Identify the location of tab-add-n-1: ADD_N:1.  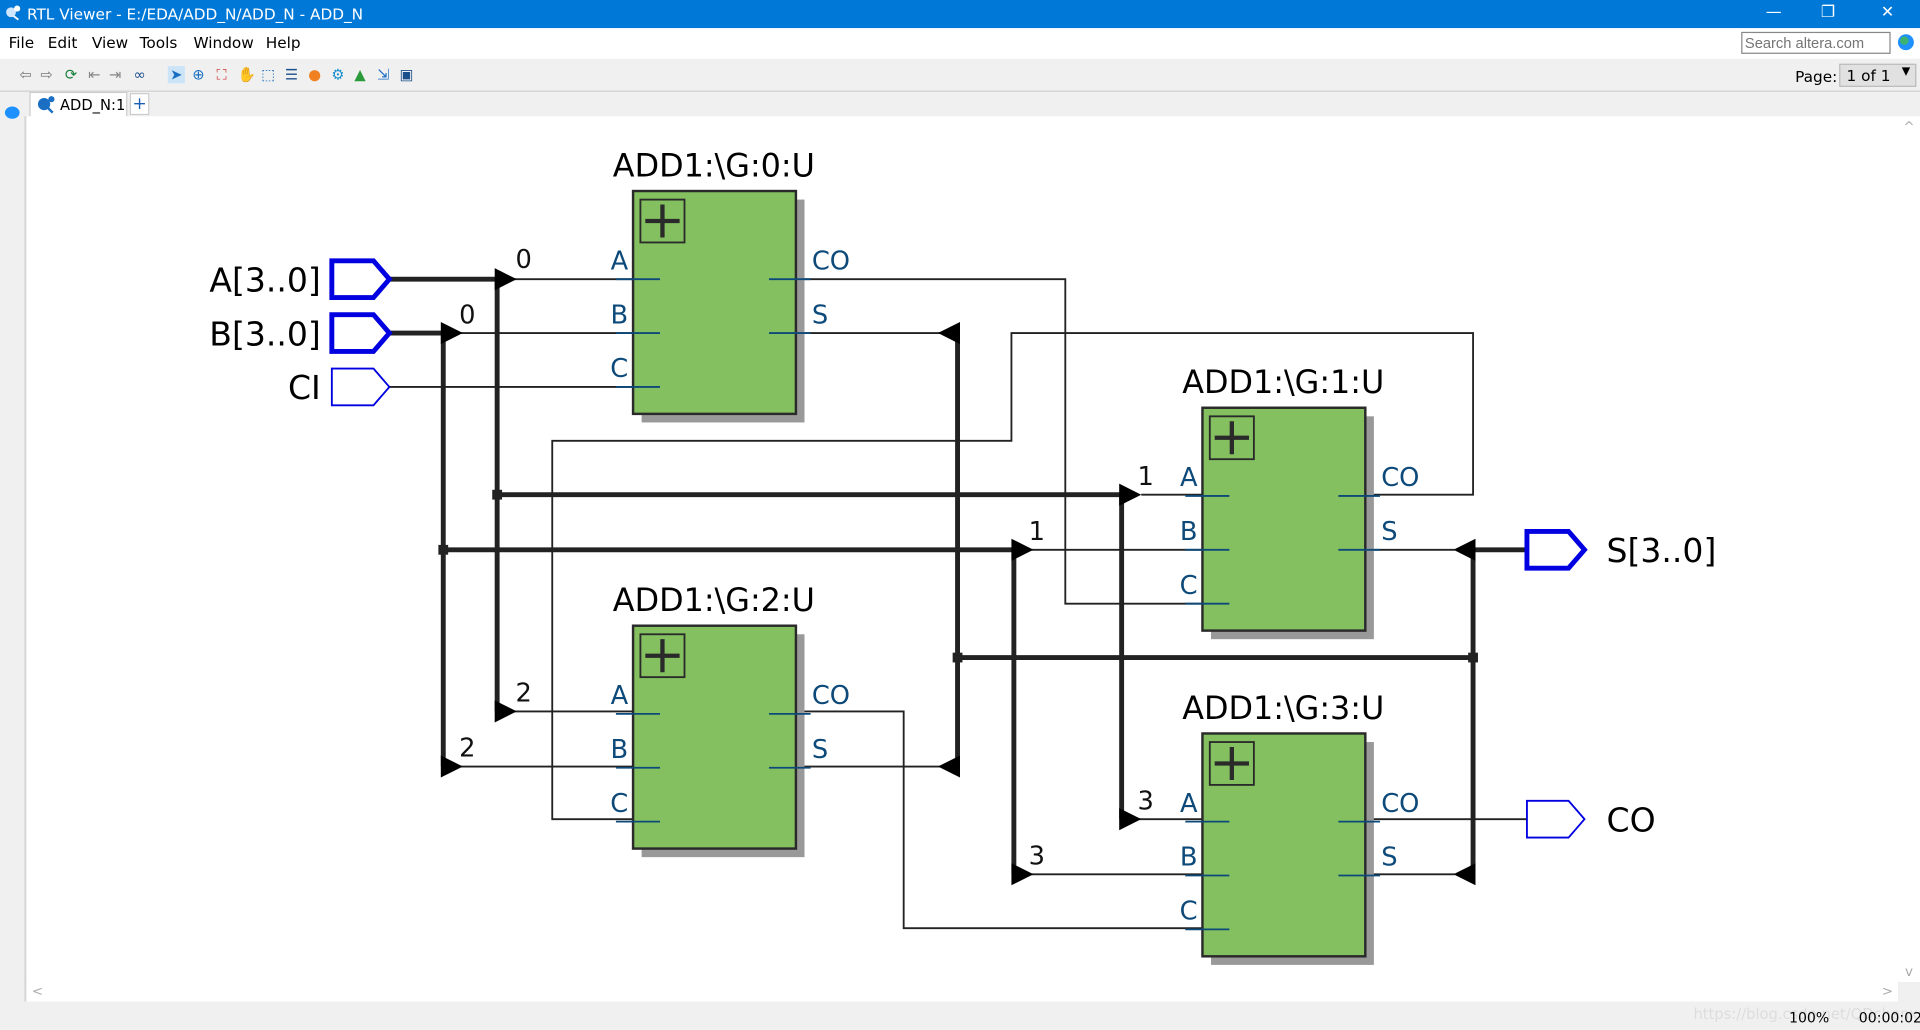
(78, 104).